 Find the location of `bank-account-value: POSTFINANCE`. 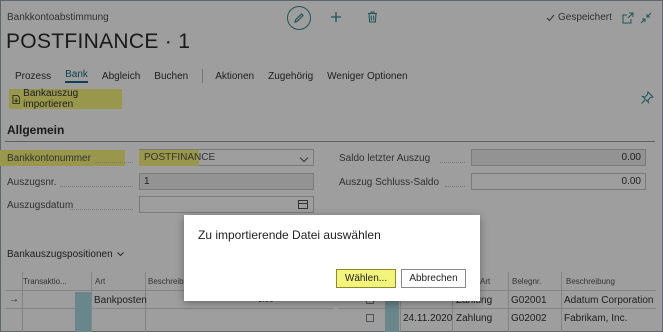

bank-account-value: POSTFINANCE is located at coordinates (180, 157).